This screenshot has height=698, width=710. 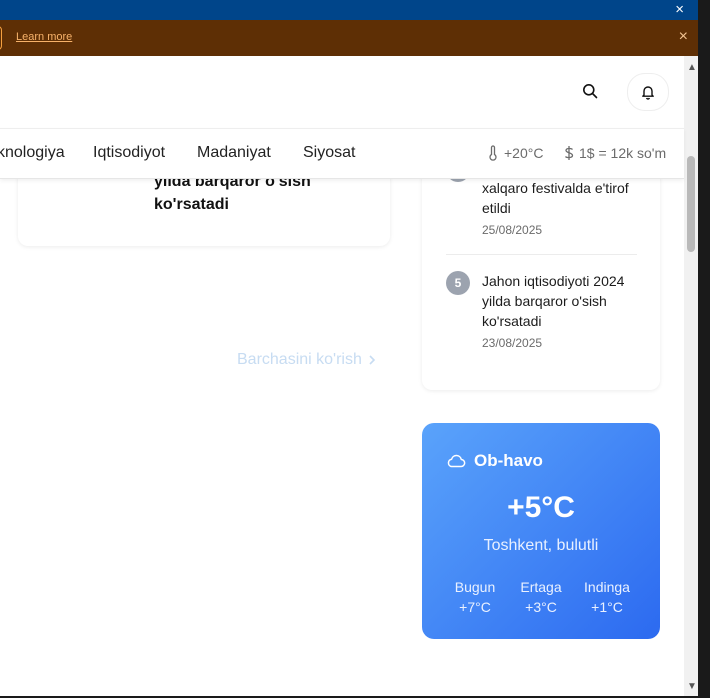 I want to click on forecast-day: Ertaga +3°C, so click(x=541, y=597).